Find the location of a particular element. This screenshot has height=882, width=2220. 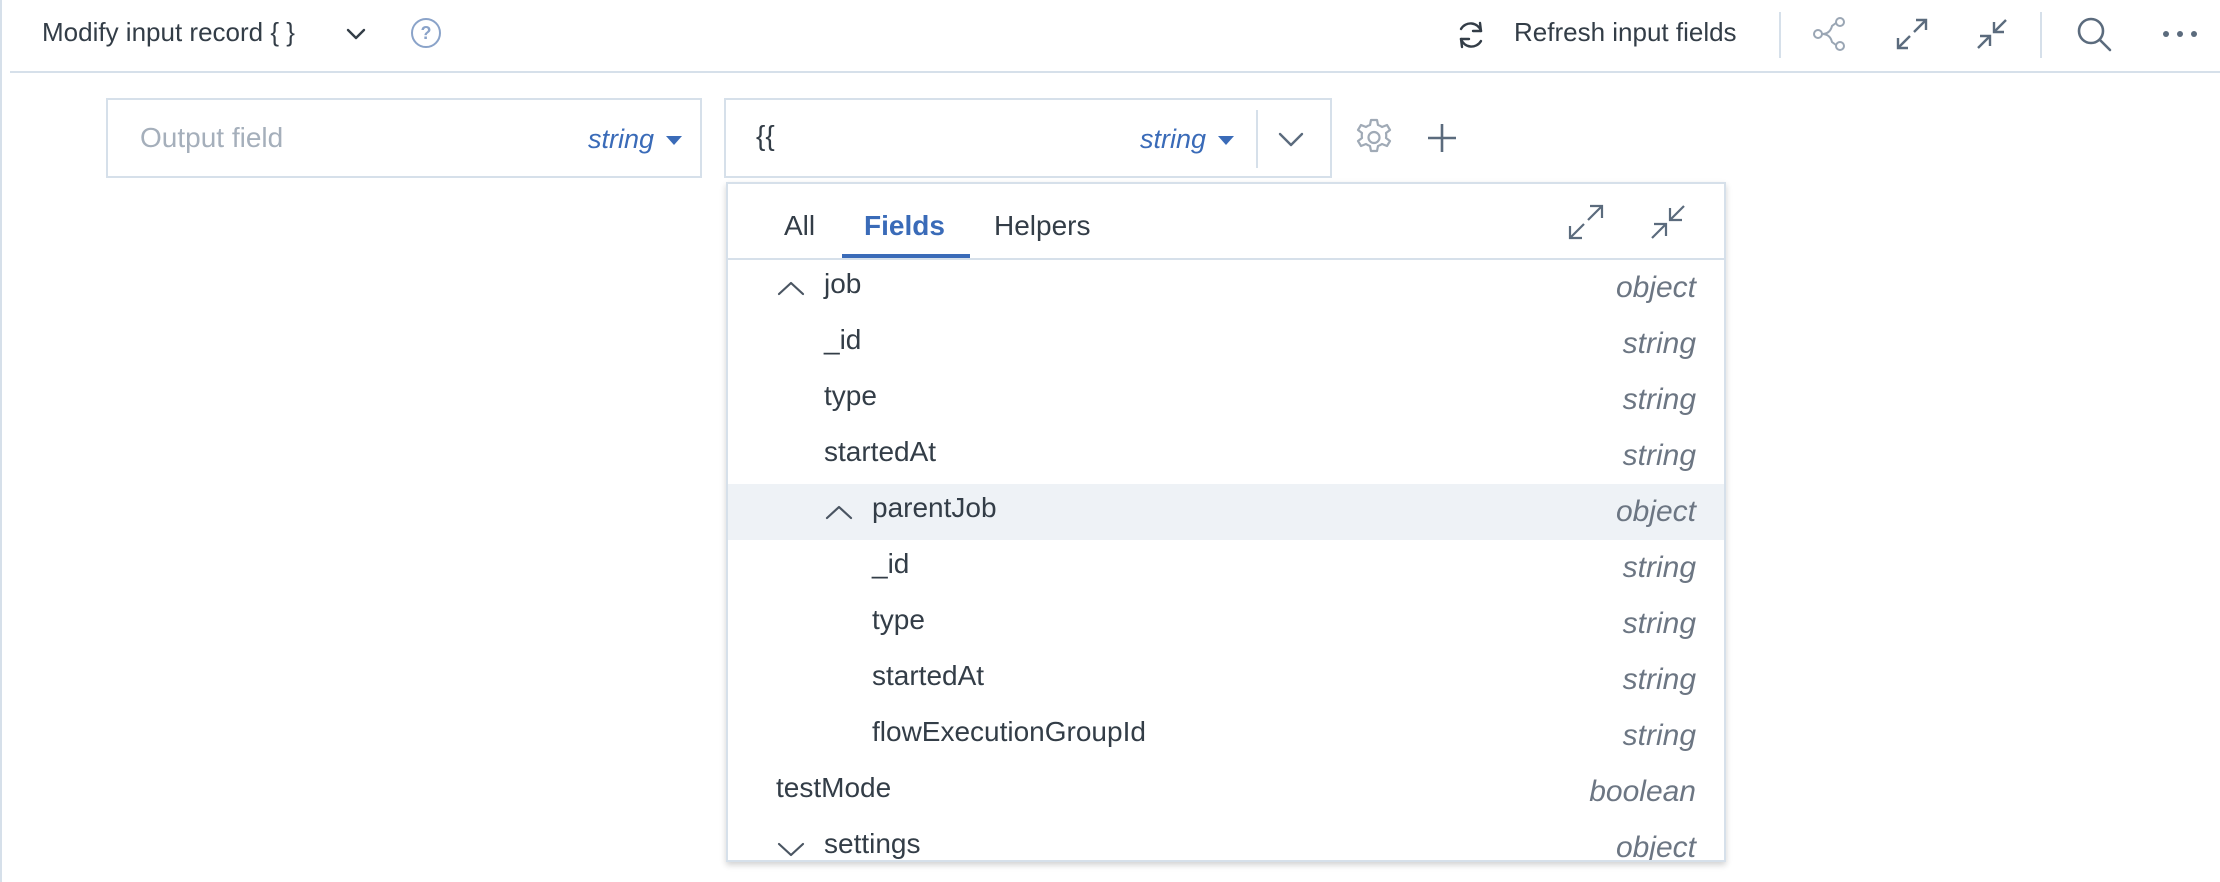

field-name: parentJob is located at coordinates (934, 507).